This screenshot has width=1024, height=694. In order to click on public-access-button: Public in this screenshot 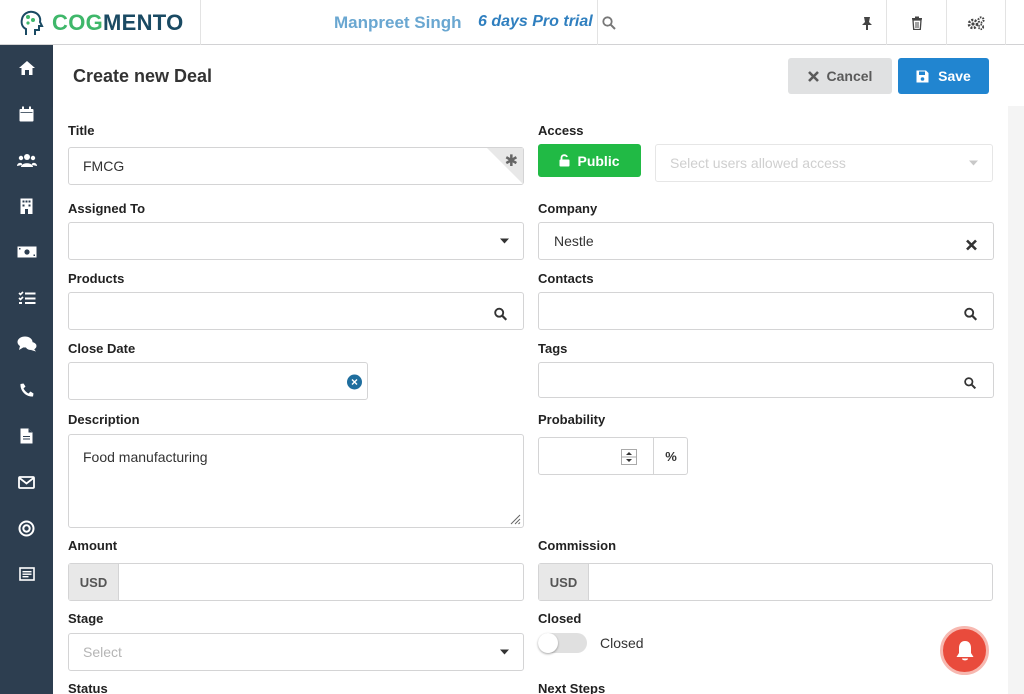, I will do `click(589, 160)`.